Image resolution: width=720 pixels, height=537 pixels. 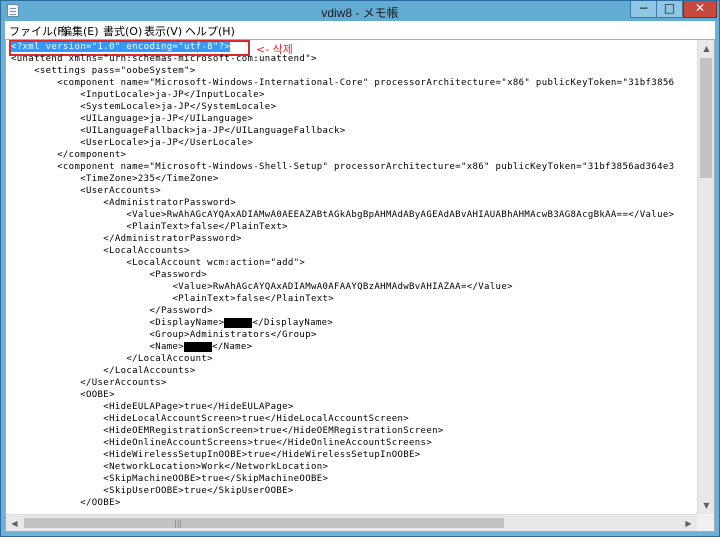 What do you see at coordinates (163, 31) in the screenshot?
I see `menu-view: 表示(V)` at bounding box center [163, 31].